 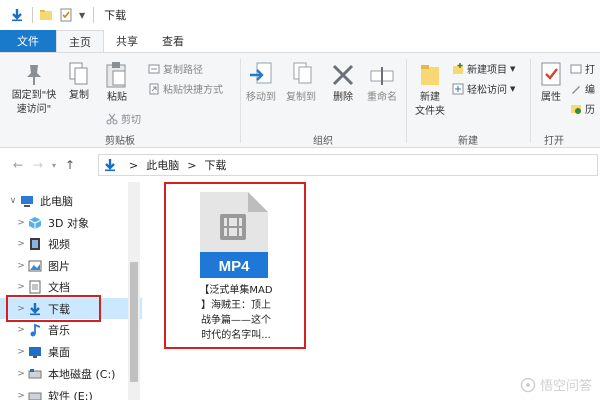 What do you see at coordinates (343, 83) in the screenshot?
I see `delete-button: 删除` at bounding box center [343, 83].